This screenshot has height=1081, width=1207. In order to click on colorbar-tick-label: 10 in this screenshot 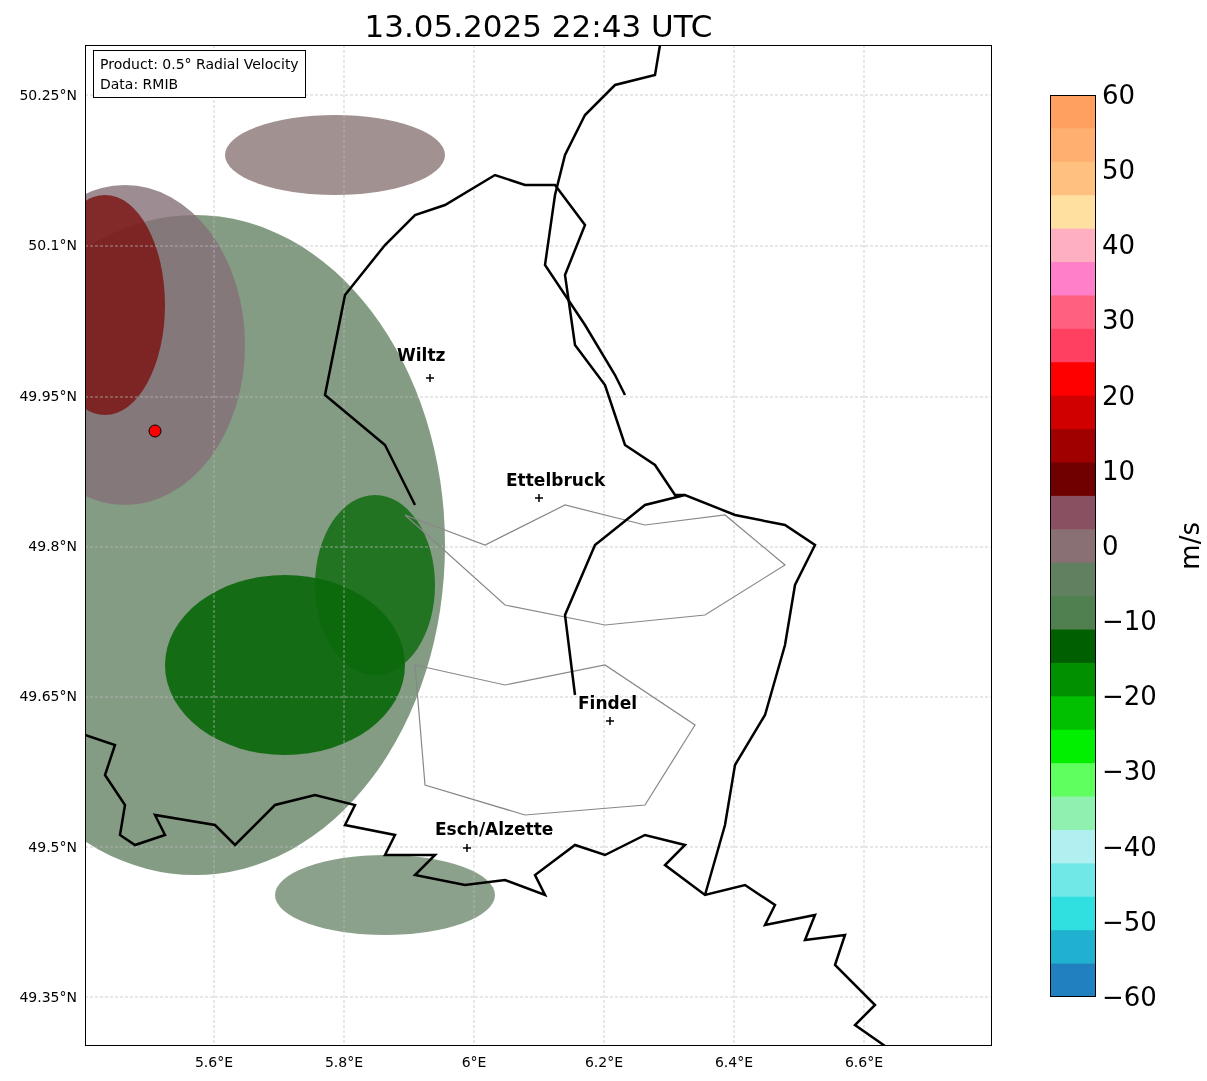, I will do `click(1119, 470)`.